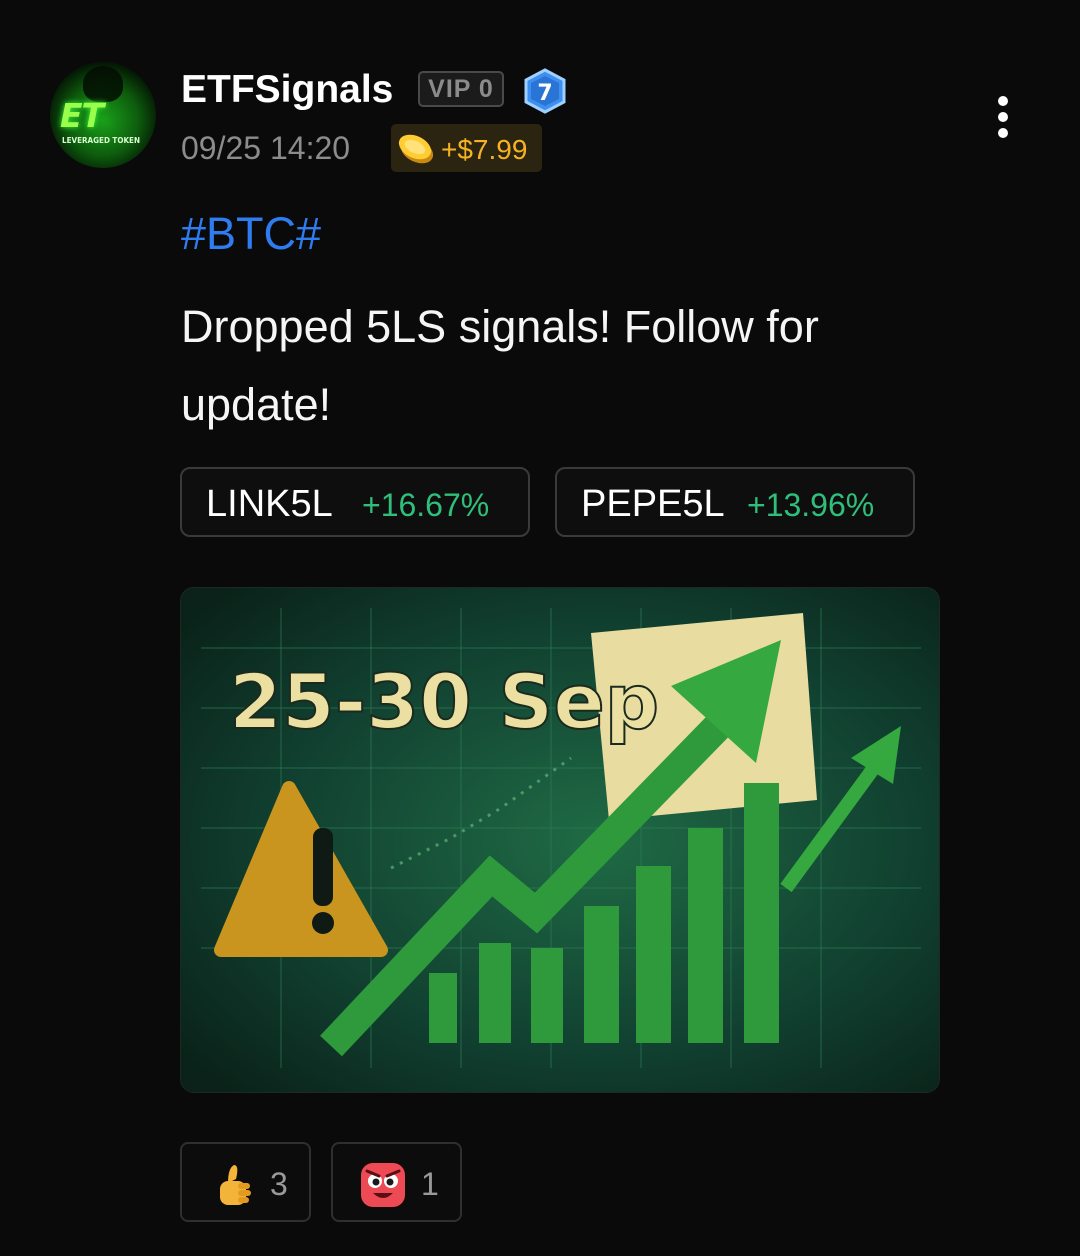 The image size is (1080, 1256). I want to click on post-timestamp: 09/25 14:20, so click(266, 148).